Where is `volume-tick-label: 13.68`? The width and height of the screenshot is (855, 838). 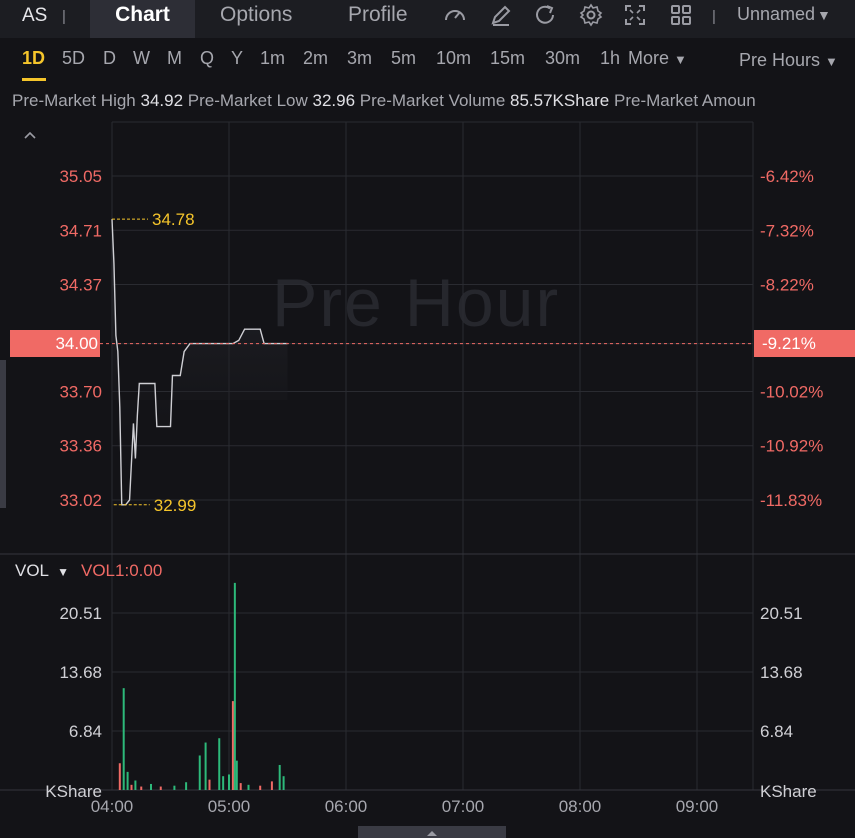
volume-tick-label: 13.68 is located at coordinates (781, 672).